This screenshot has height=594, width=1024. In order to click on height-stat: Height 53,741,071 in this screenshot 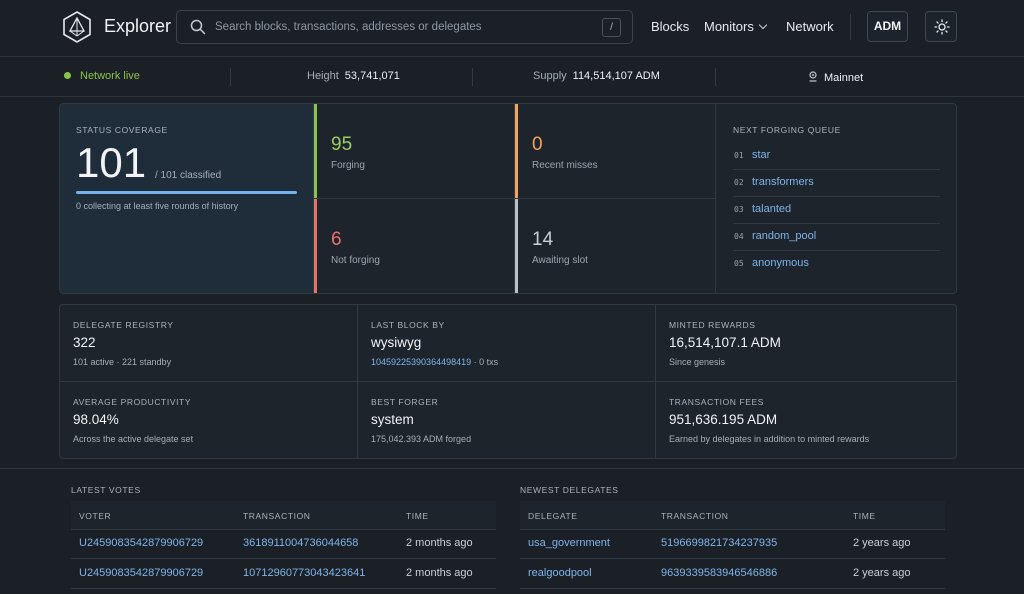, I will do `click(353, 76)`.